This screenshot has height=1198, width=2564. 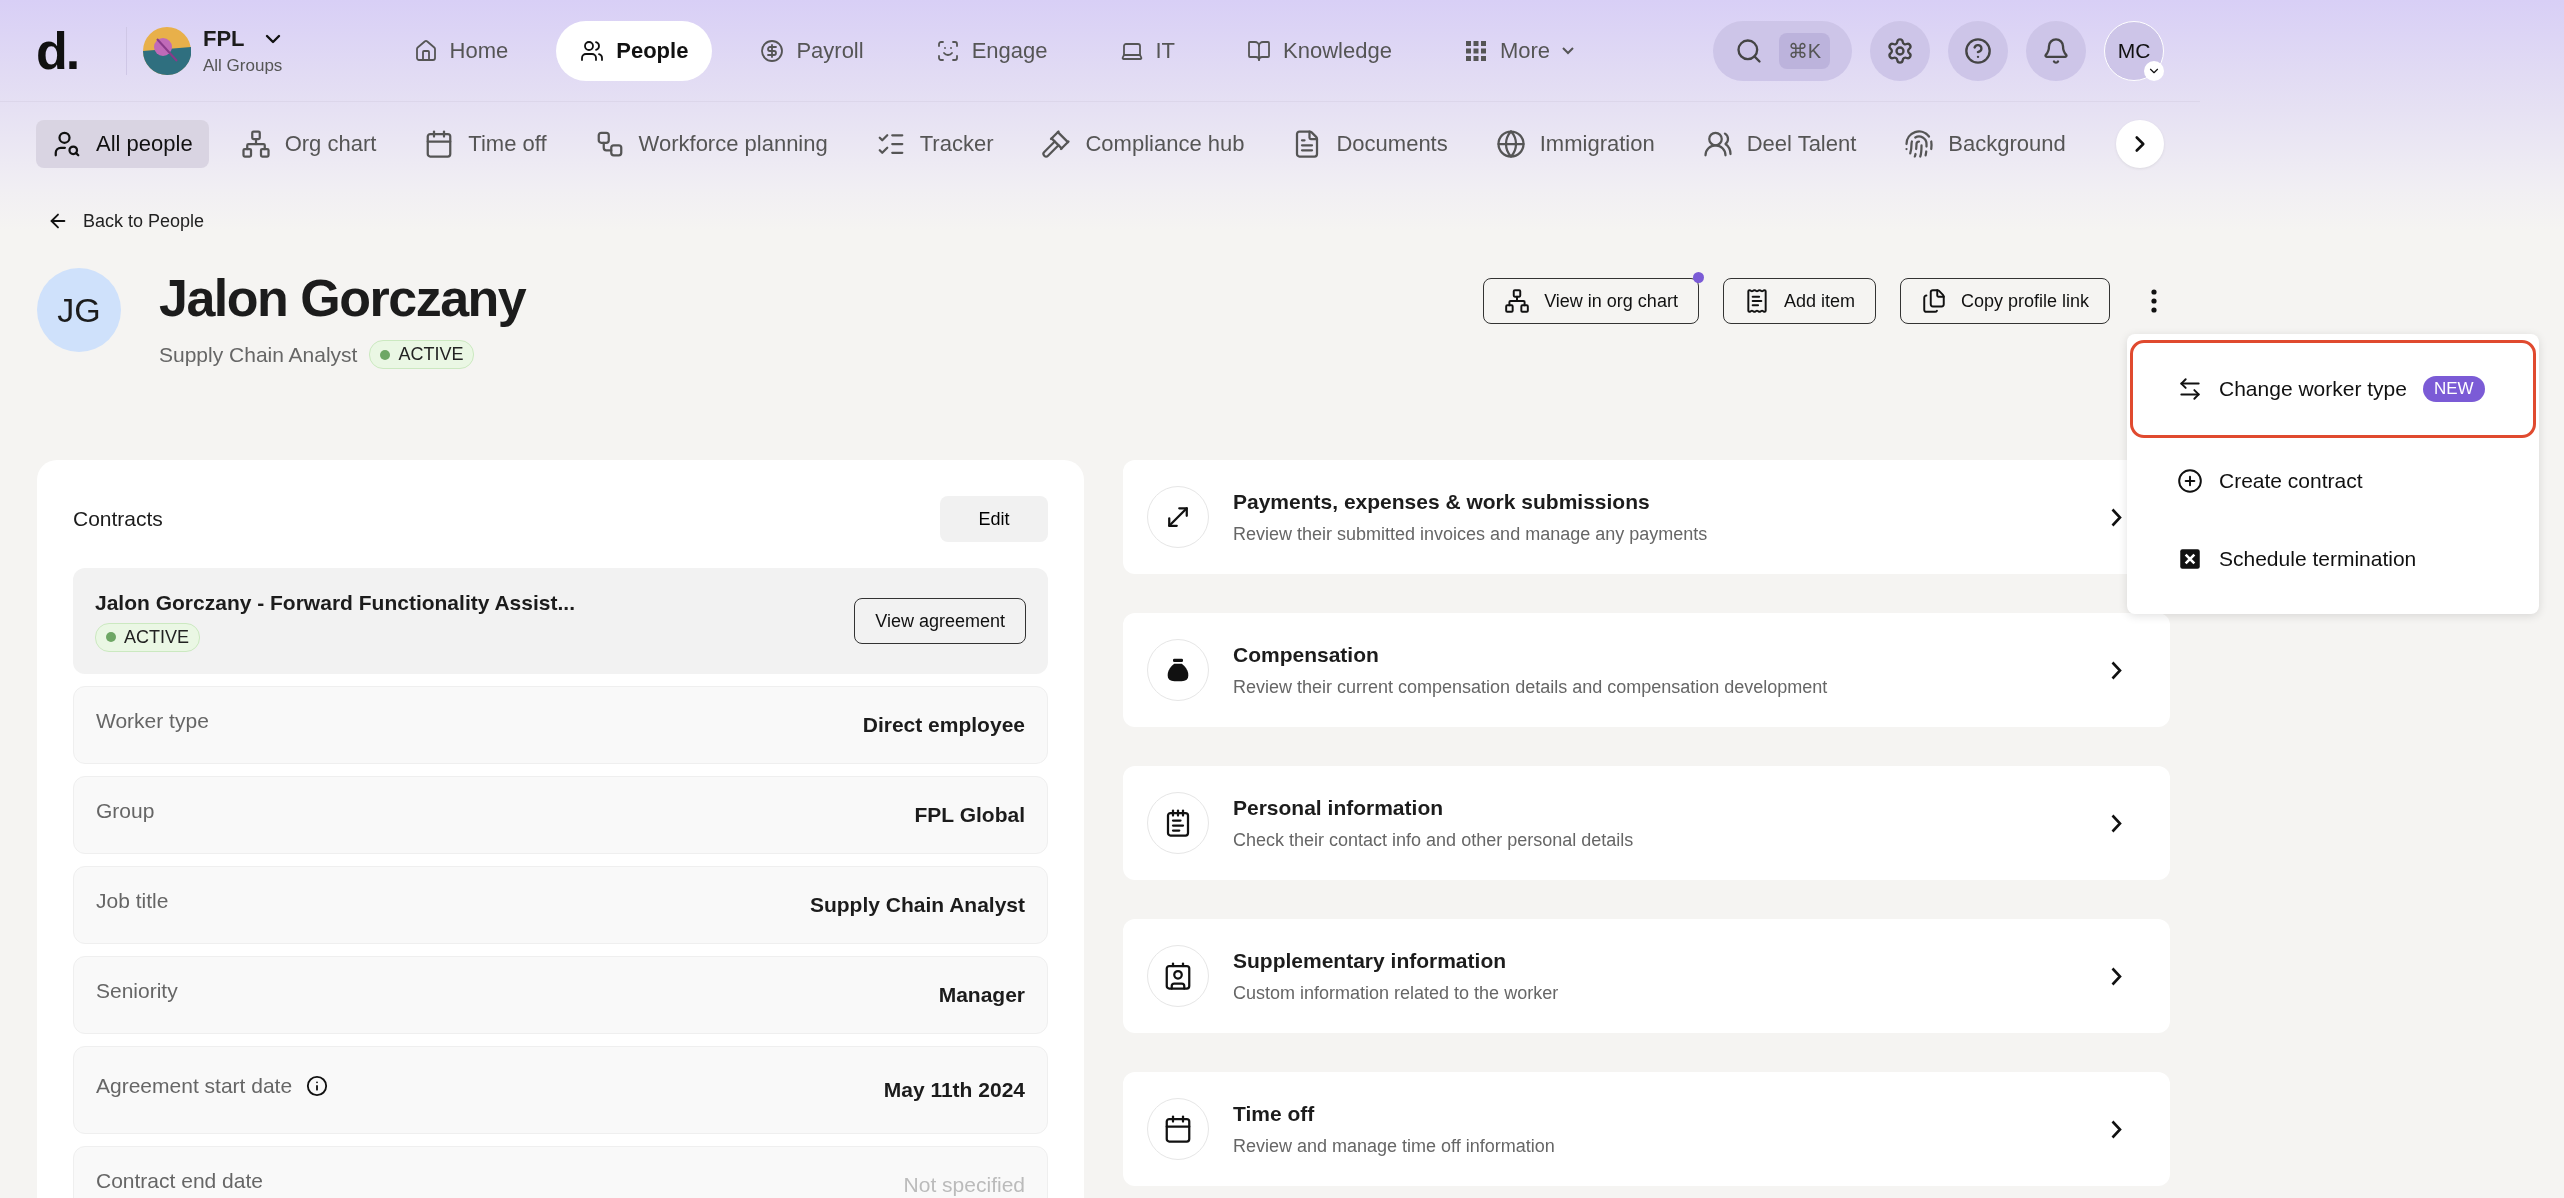 What do you see at coordinates (1519, 50) in the screenshot?
I see `nav-tab: More` at bounding box center [1519, 50].